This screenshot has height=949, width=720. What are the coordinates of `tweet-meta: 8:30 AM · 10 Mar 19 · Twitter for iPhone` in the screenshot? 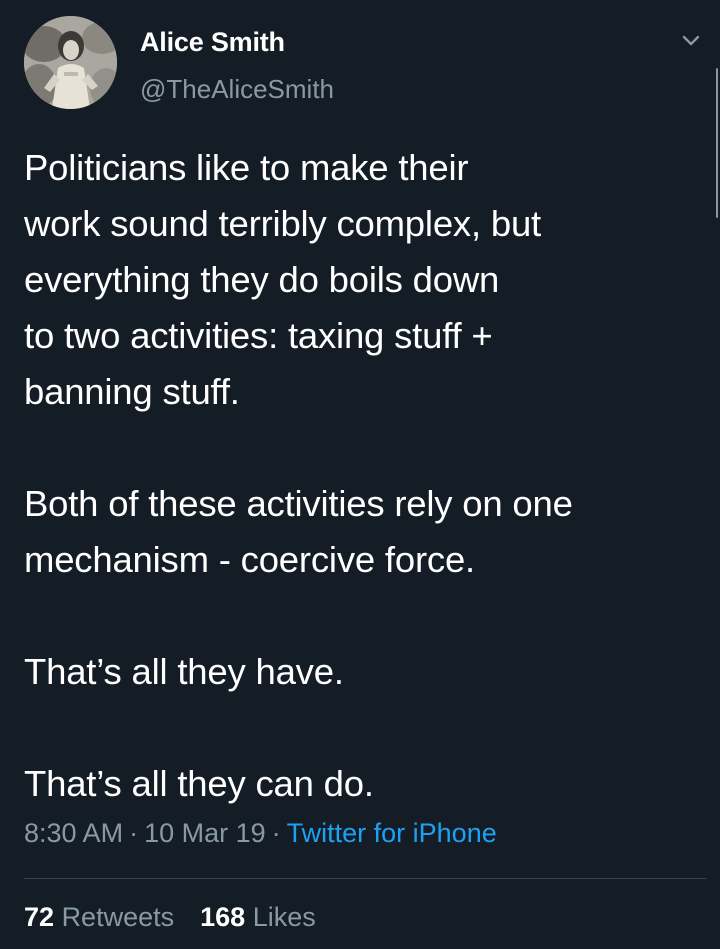 It's located at (260, 833).